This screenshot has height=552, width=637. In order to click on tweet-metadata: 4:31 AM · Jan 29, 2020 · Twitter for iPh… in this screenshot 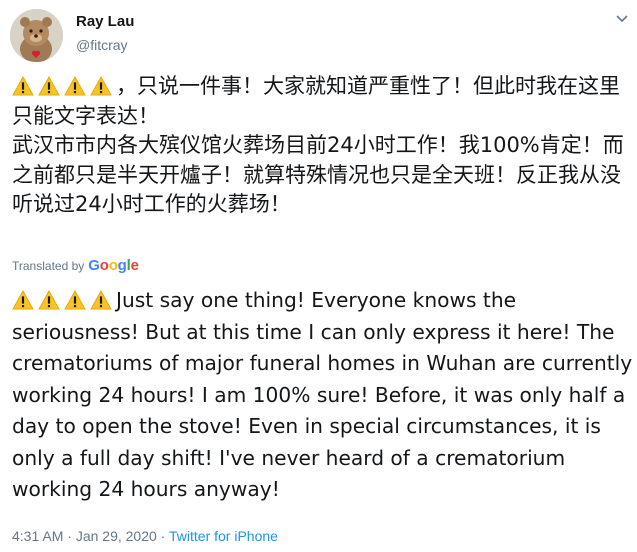, I will do `click(145, 536)`.